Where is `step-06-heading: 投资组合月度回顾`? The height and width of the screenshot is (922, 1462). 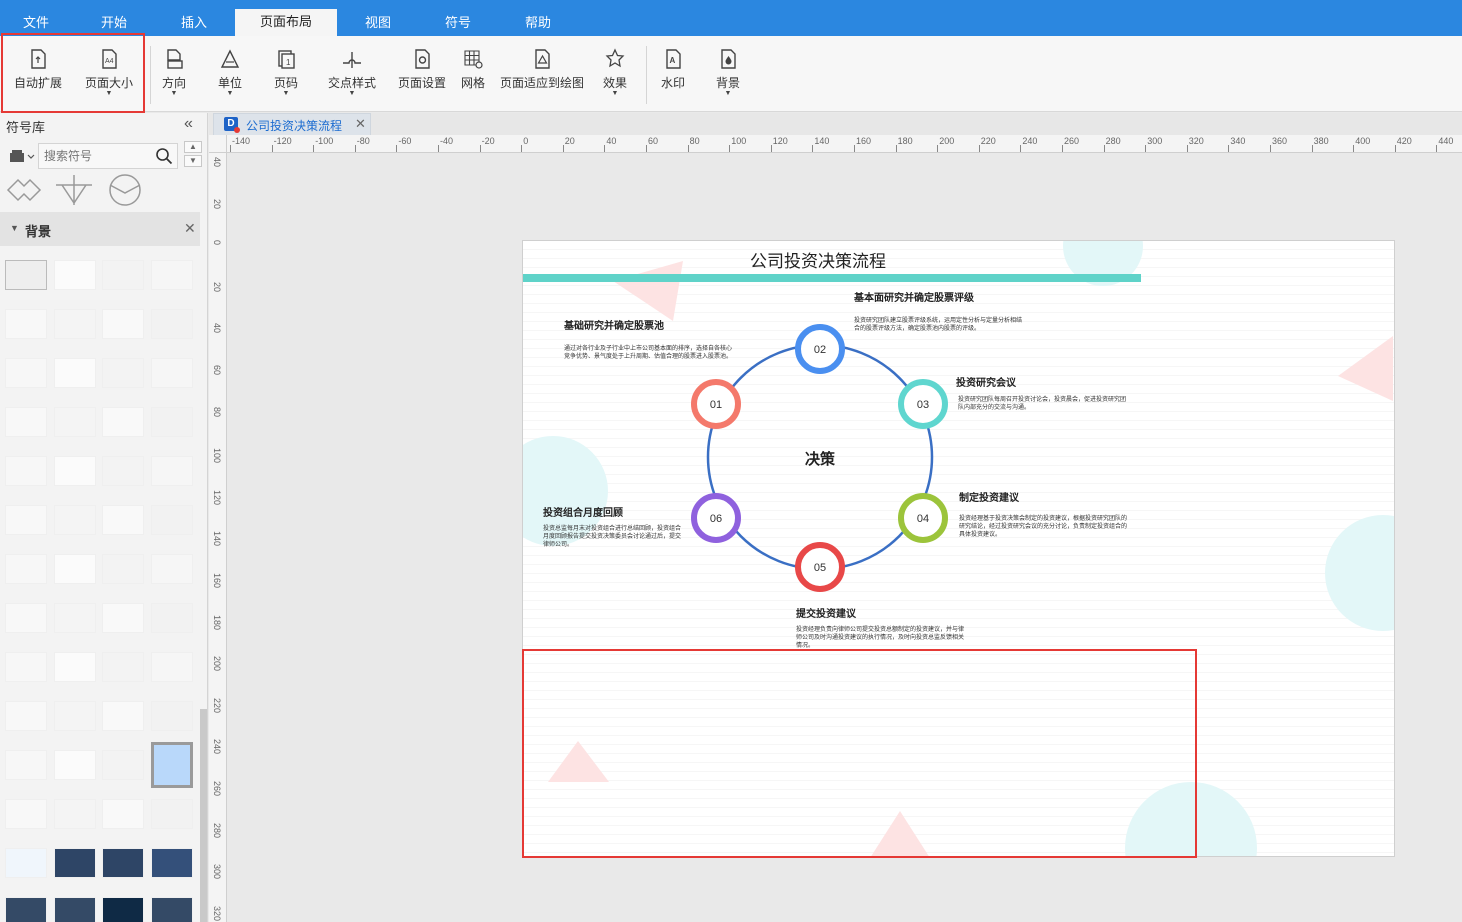 step-06-heading: 投资组合月度回顾 is located at coordinates (583, 513).